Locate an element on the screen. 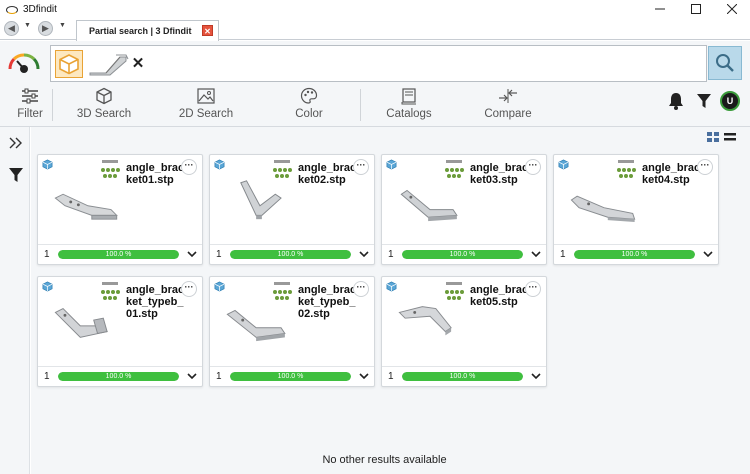 The image size is (750, 474). search-bar: ✕ is located at coordinates (375, 63).